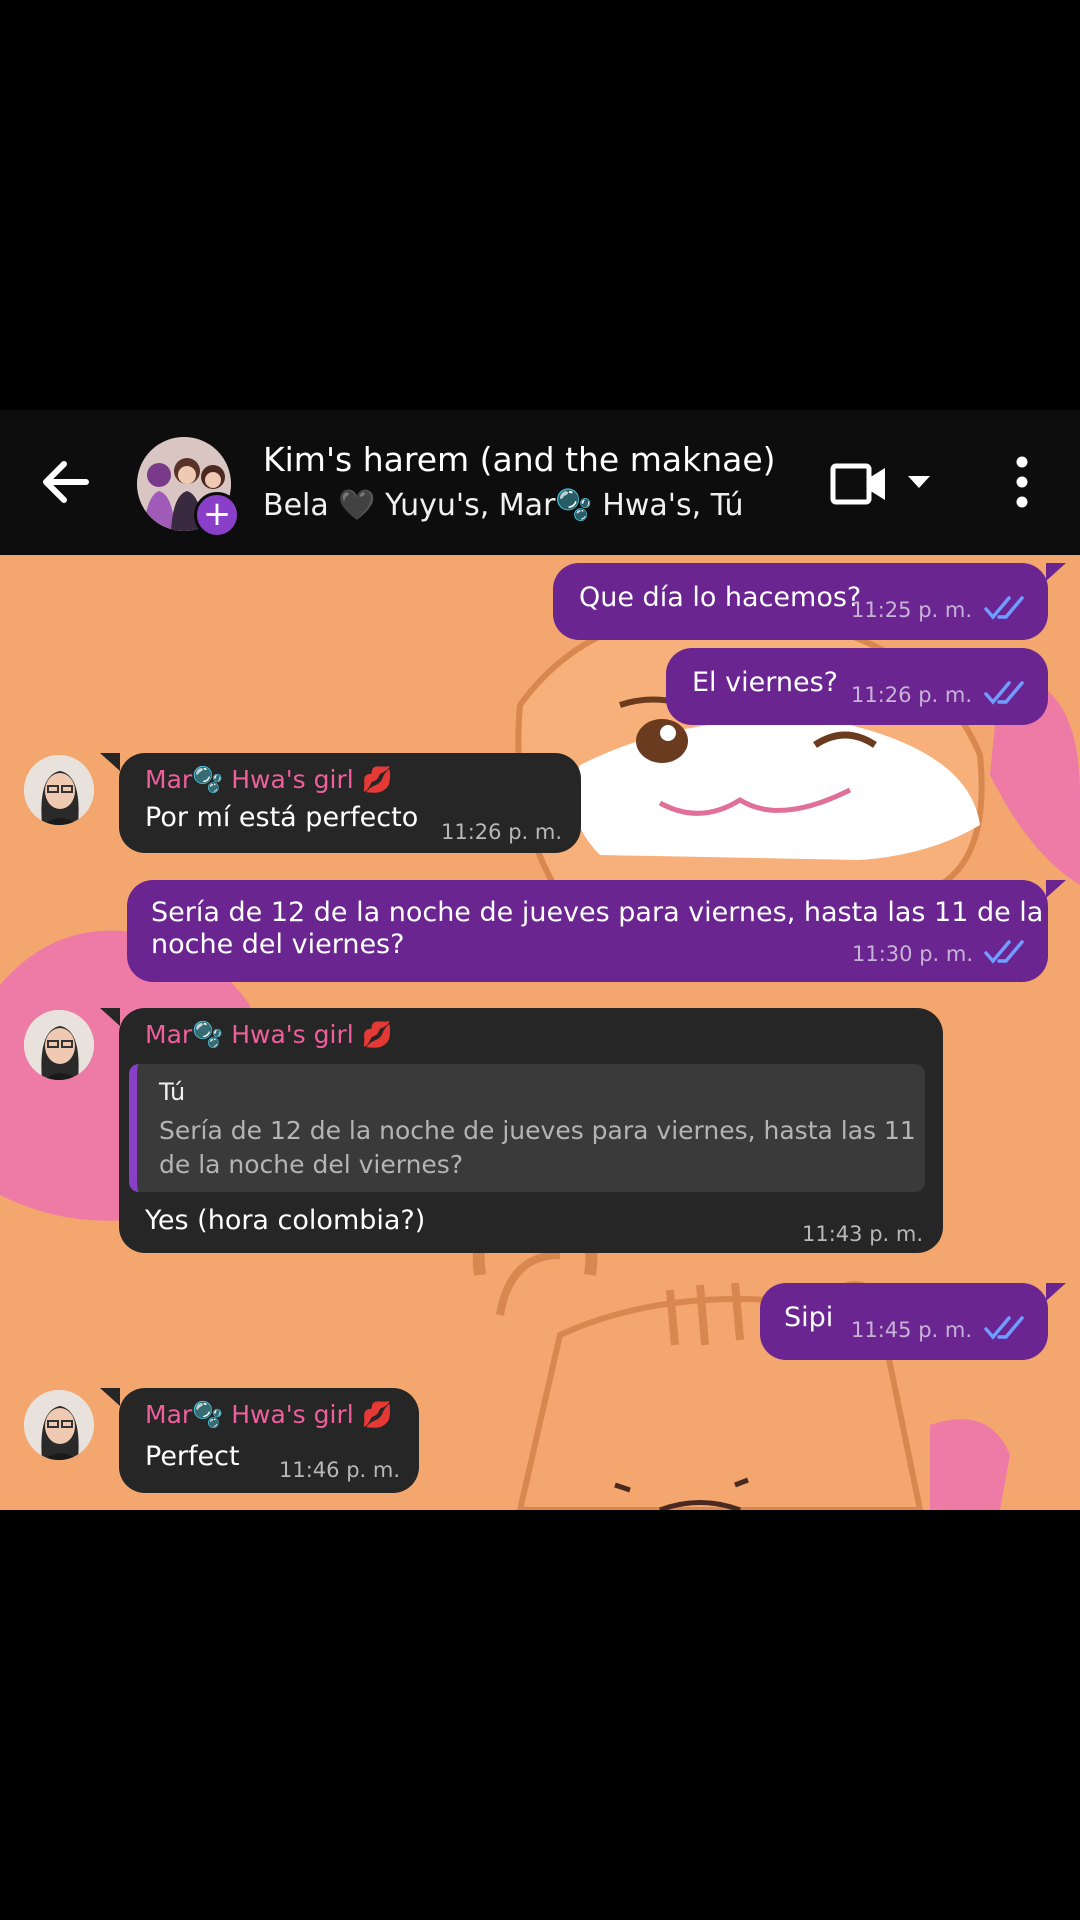 Image resolution: width=1080 pixels, height=1920 pixels. What do you see at coordinates (503, 505) in the screenshot?
I see `chat-participants: Bela 🖤 Yuyu's, Mar🫧 Hwa's, Tú` at bounding box center [503, 505].